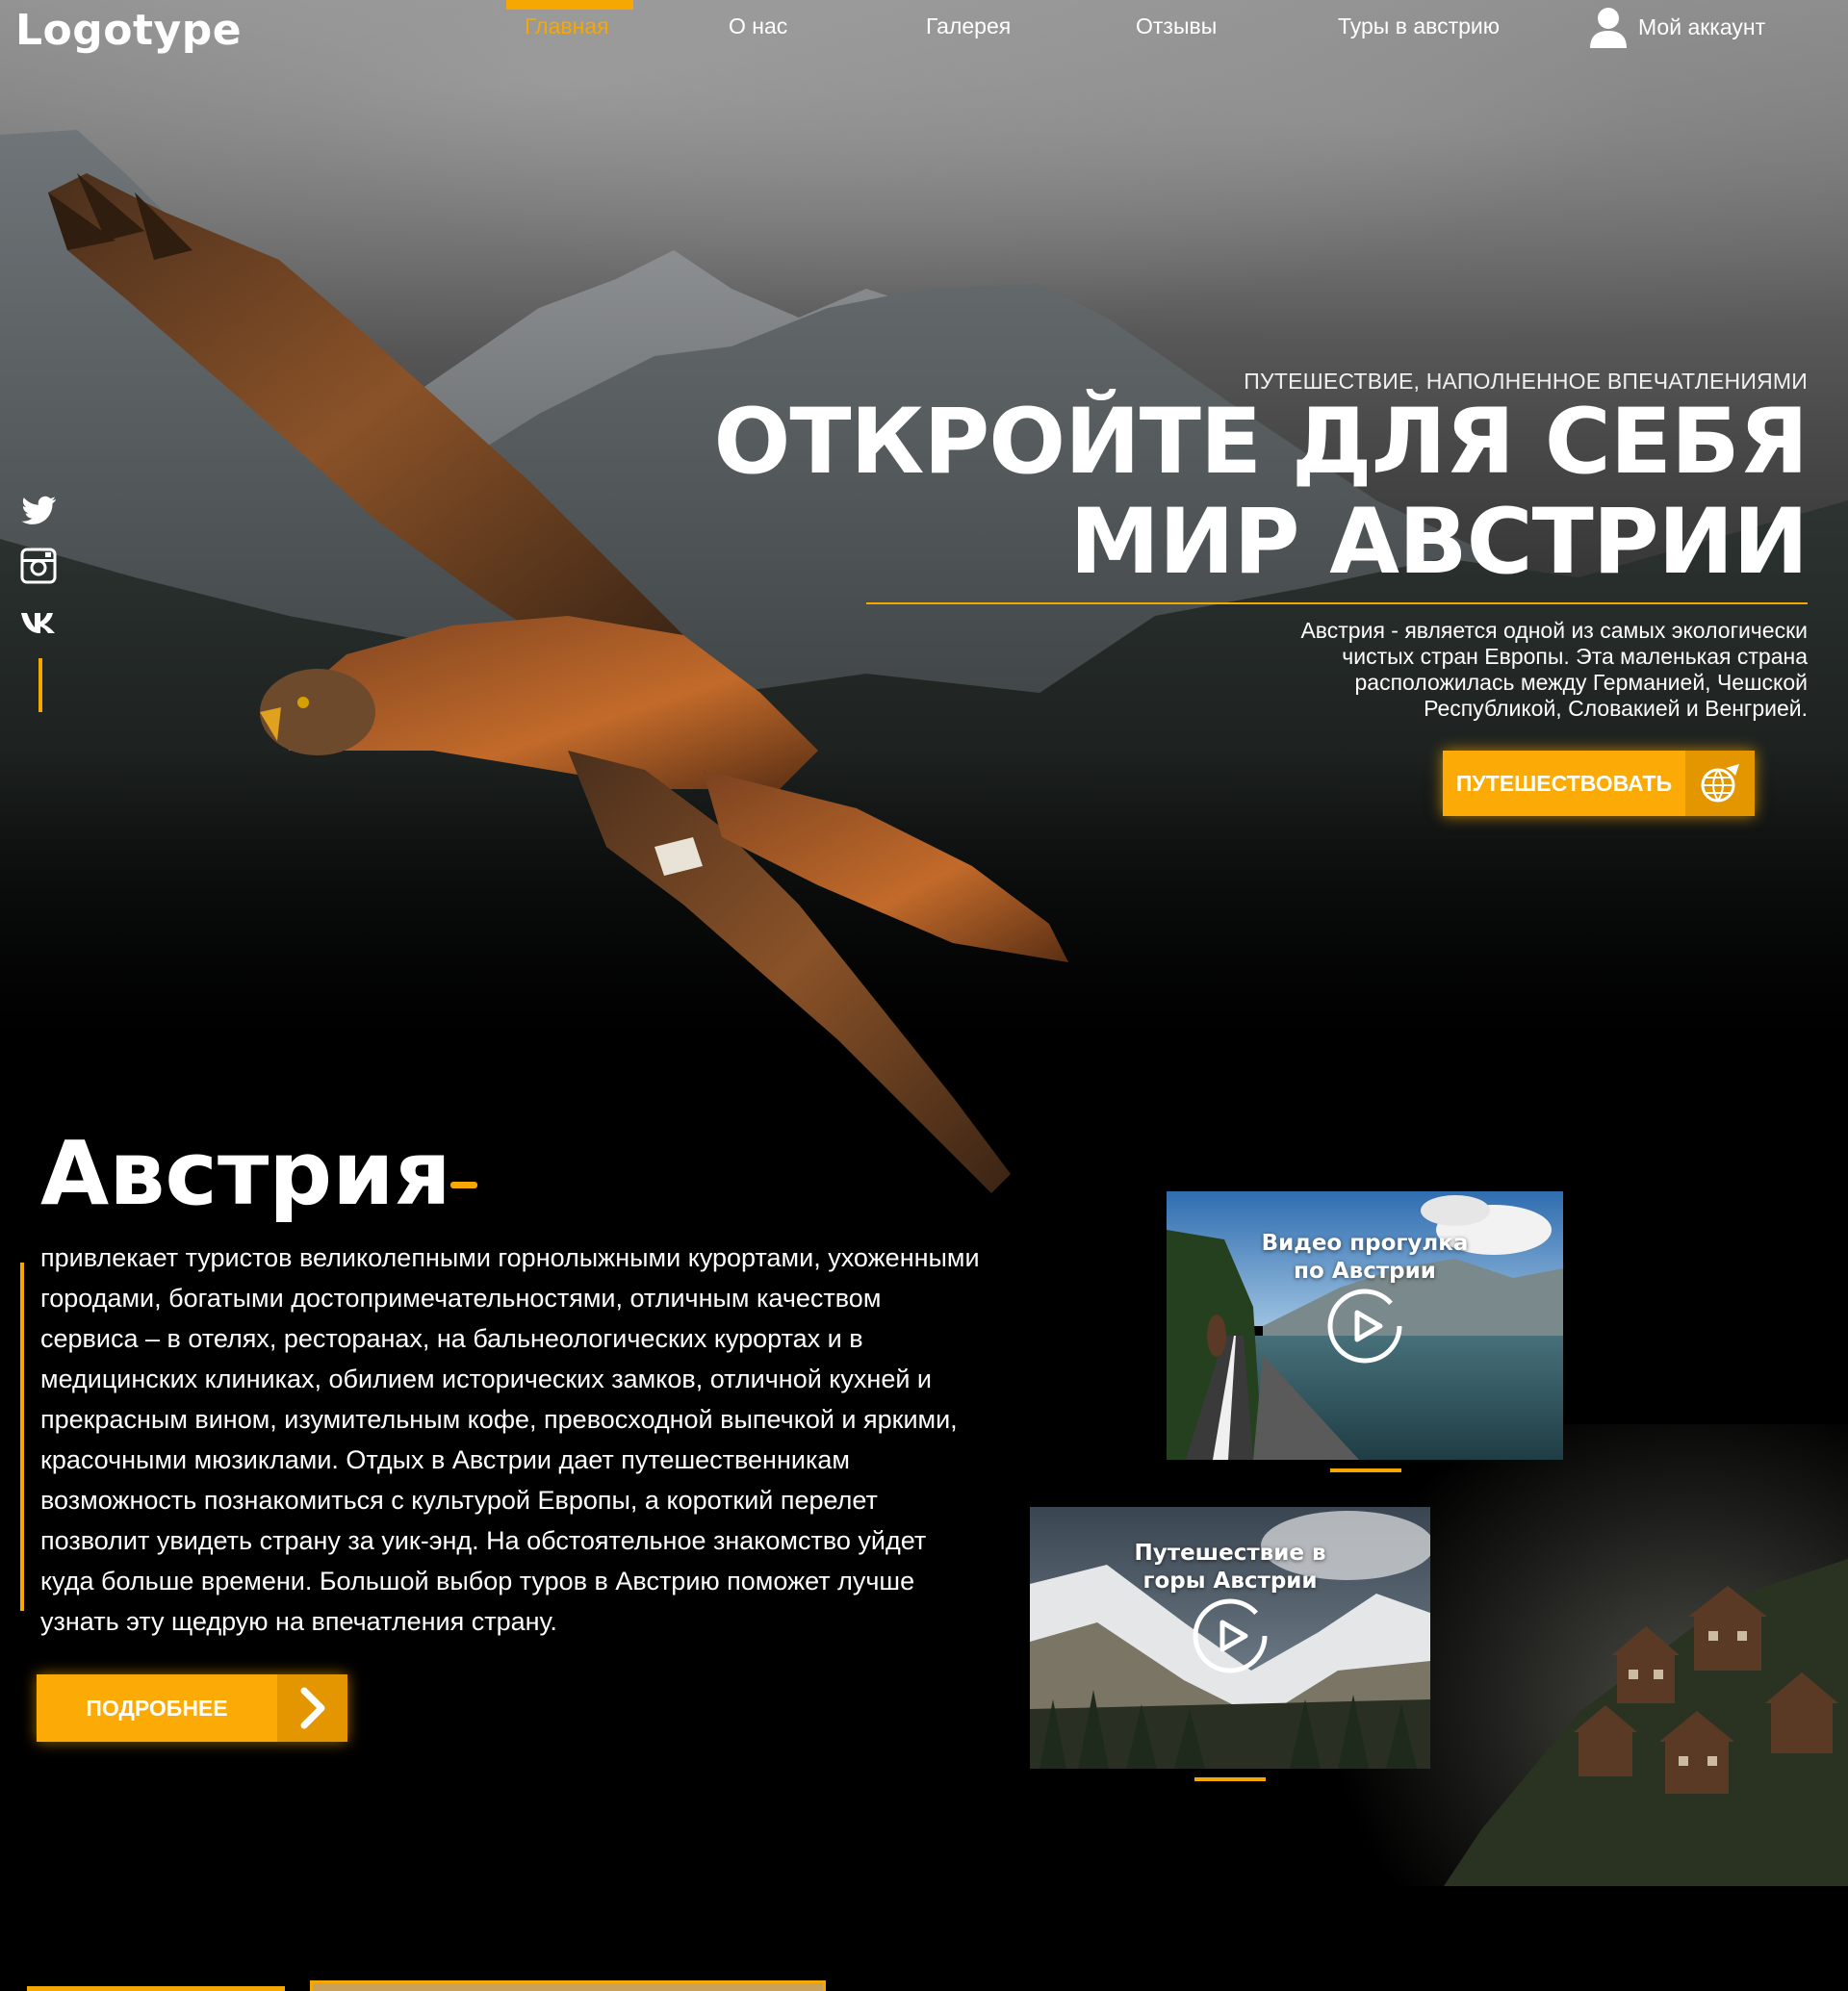  I want to click on title-dash, so click(463, 1185).